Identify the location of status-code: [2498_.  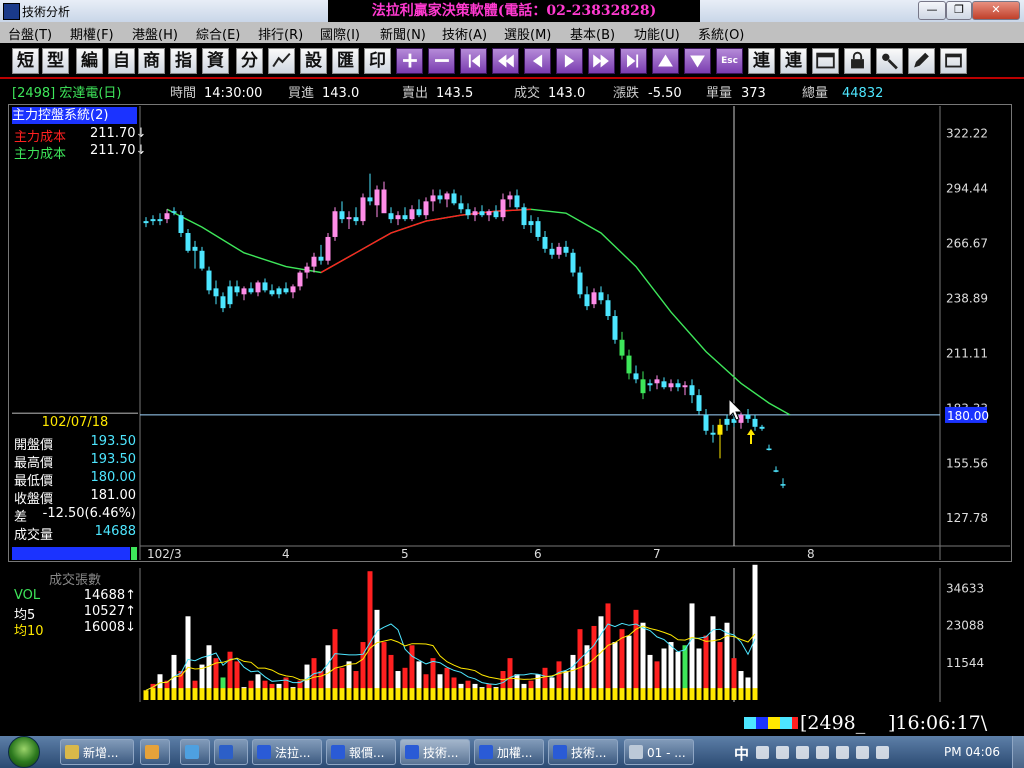
(832, 723).